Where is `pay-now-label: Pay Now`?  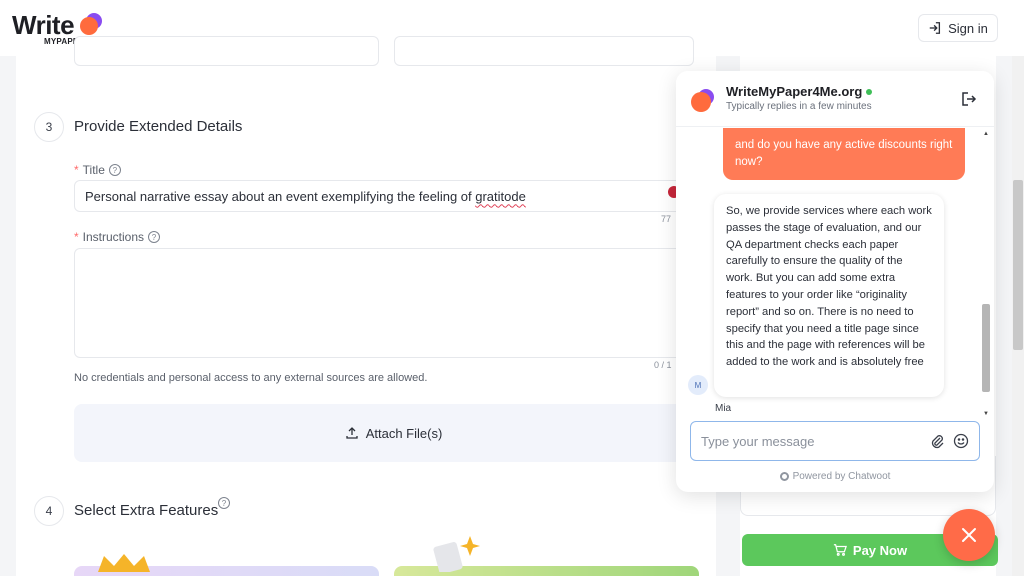 pay-now-label: Pay Now is located at coordinates (880, 550).